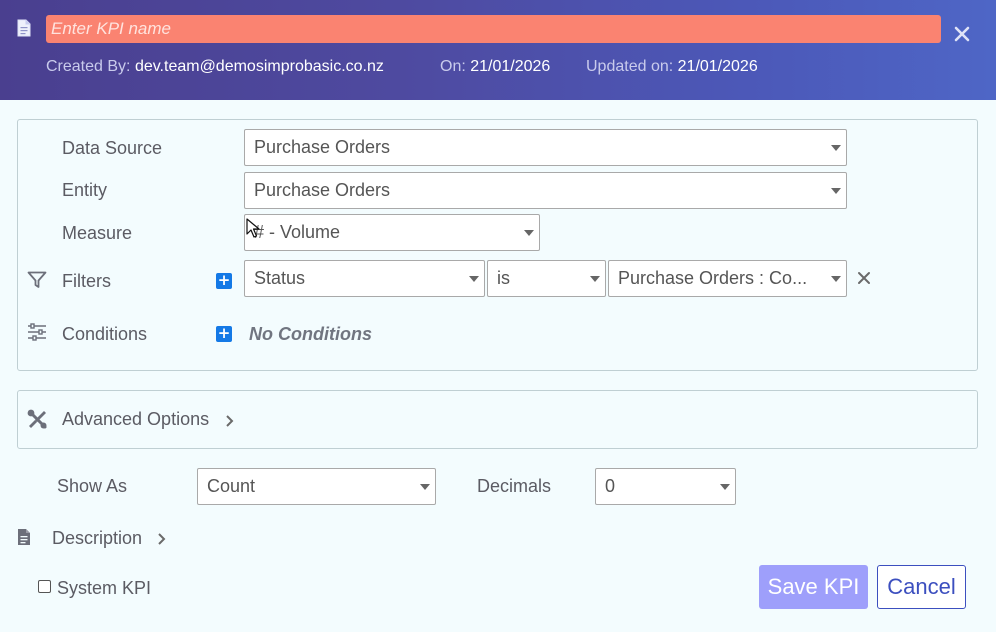 The height and width of the screenshot is (632, 996). I want to click on created-on: On: 21/01/2026, so click(495, 67).